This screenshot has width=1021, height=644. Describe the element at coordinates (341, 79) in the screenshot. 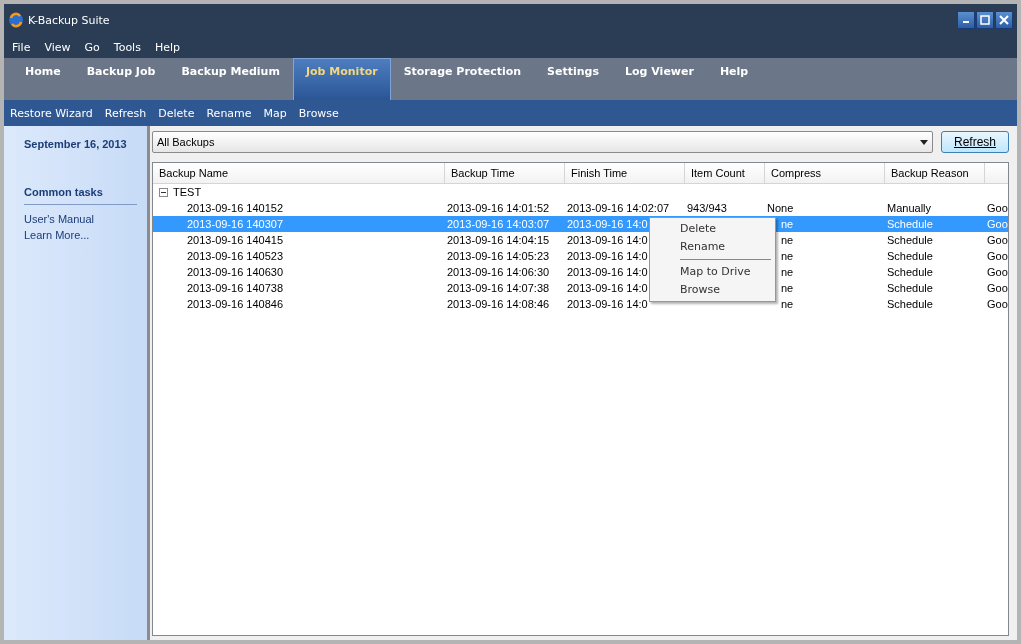

I see `nav-tab: Job Monitor` at that location.